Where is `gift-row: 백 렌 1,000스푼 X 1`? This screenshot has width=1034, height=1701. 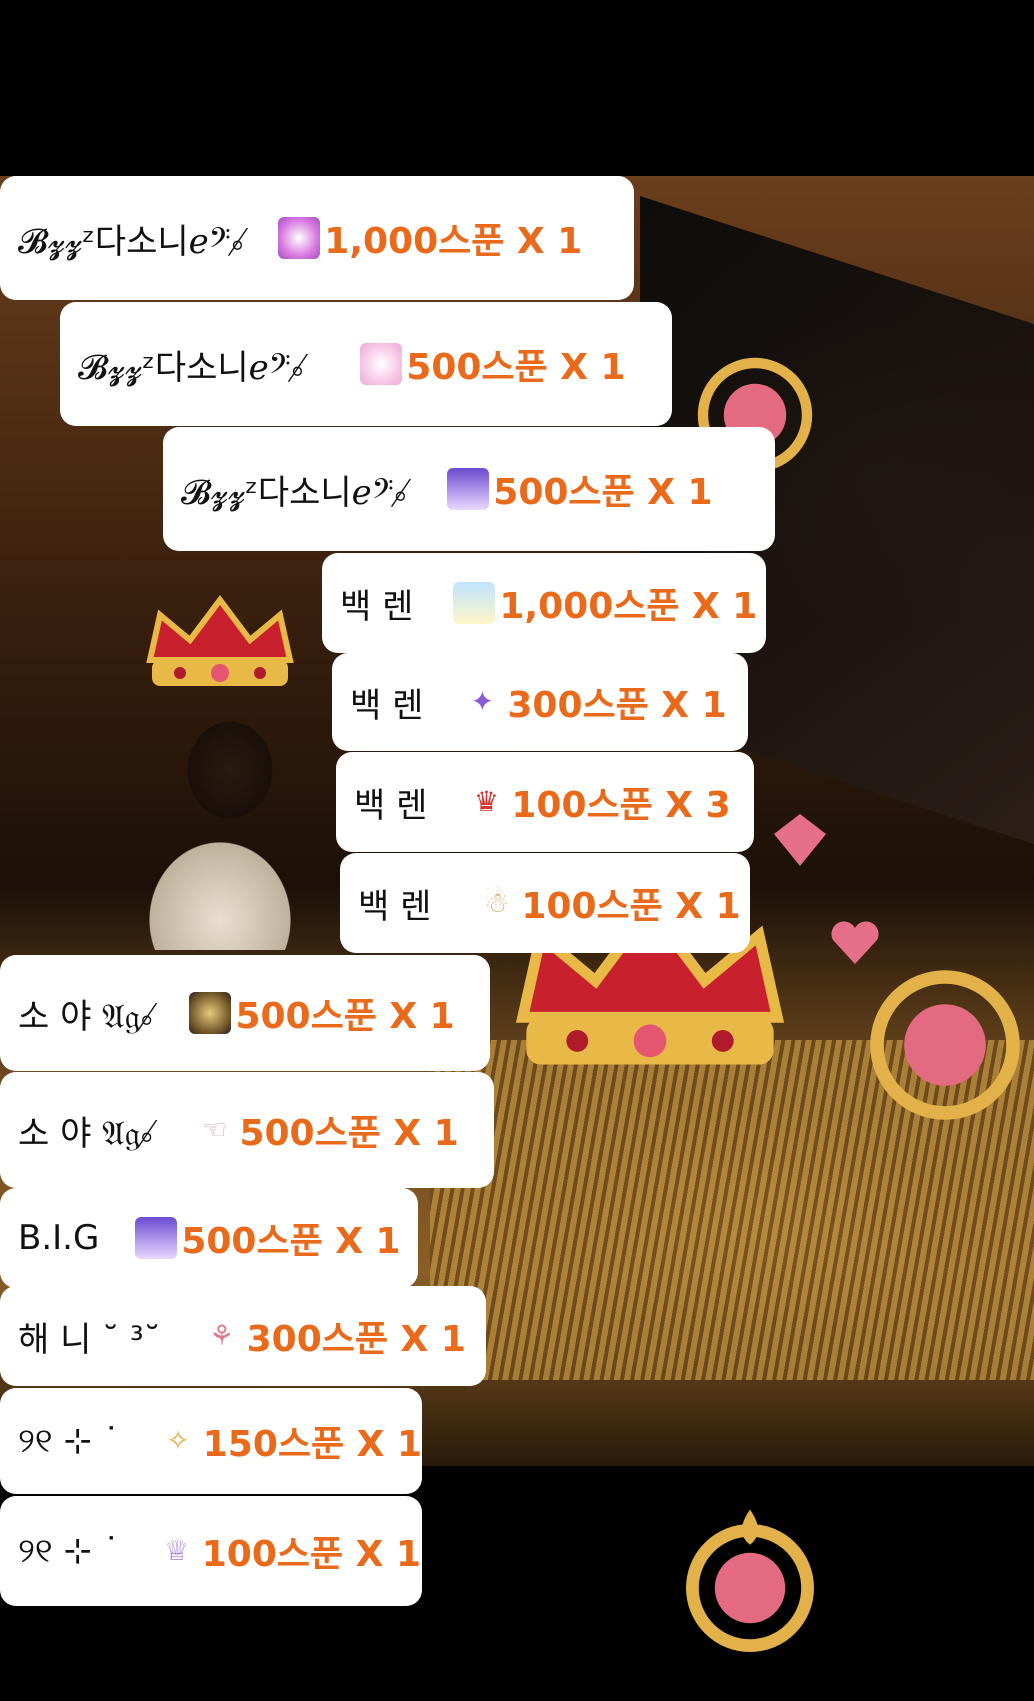
gift-row: 백 렌 1,000스푼 X 1 is located at coordinates (544, 603).